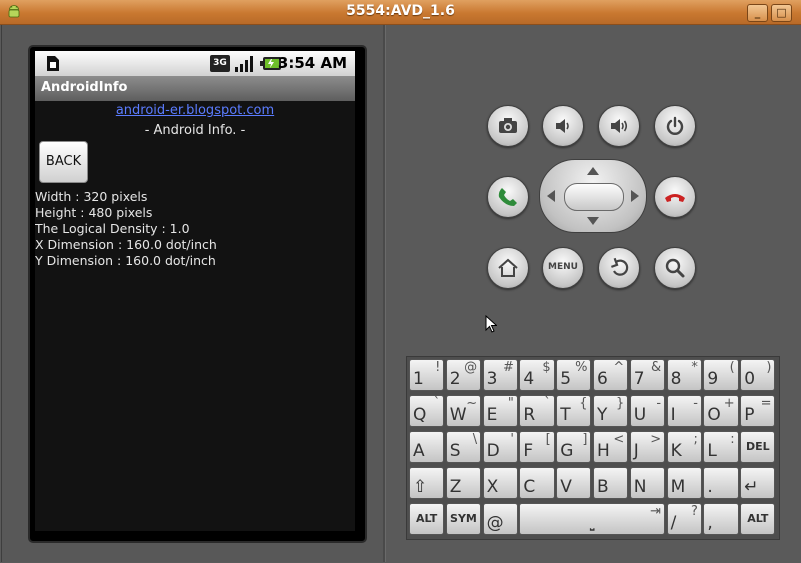 The image size is (801, 563). Describe the element at coordinates (195, 63) in the screenshot. I see `status-bar: 3G 3:54 AM` at that location.